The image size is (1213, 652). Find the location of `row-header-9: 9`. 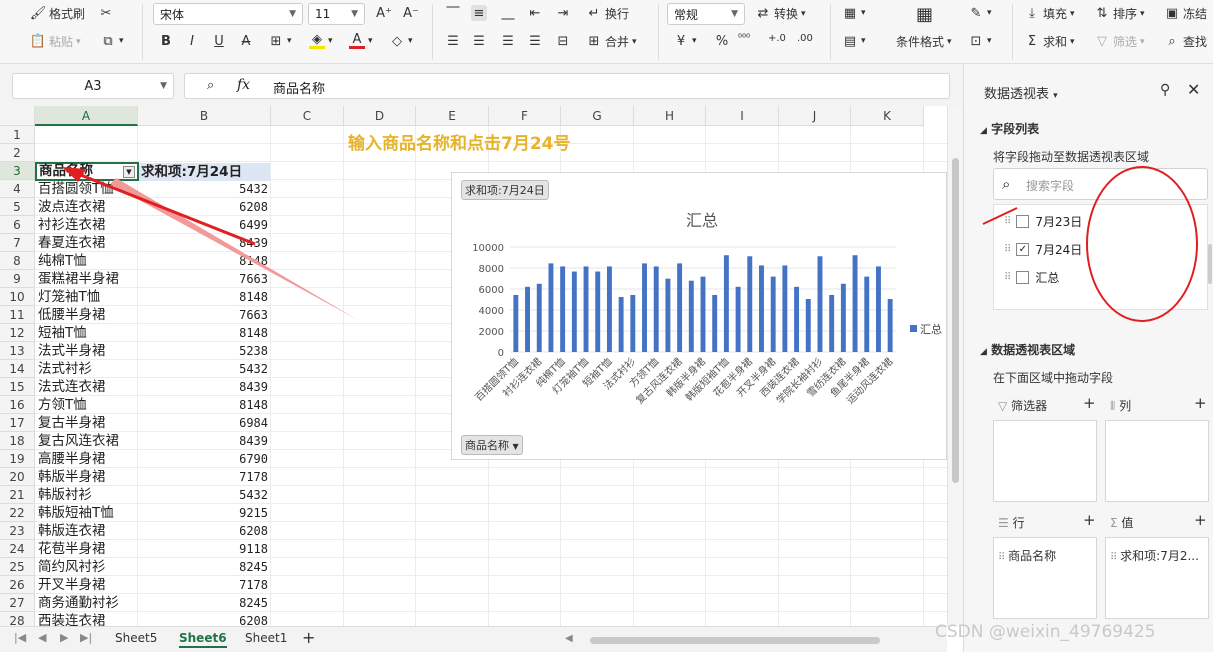

row-header-9: 9 is located at coordinates (17, 279).